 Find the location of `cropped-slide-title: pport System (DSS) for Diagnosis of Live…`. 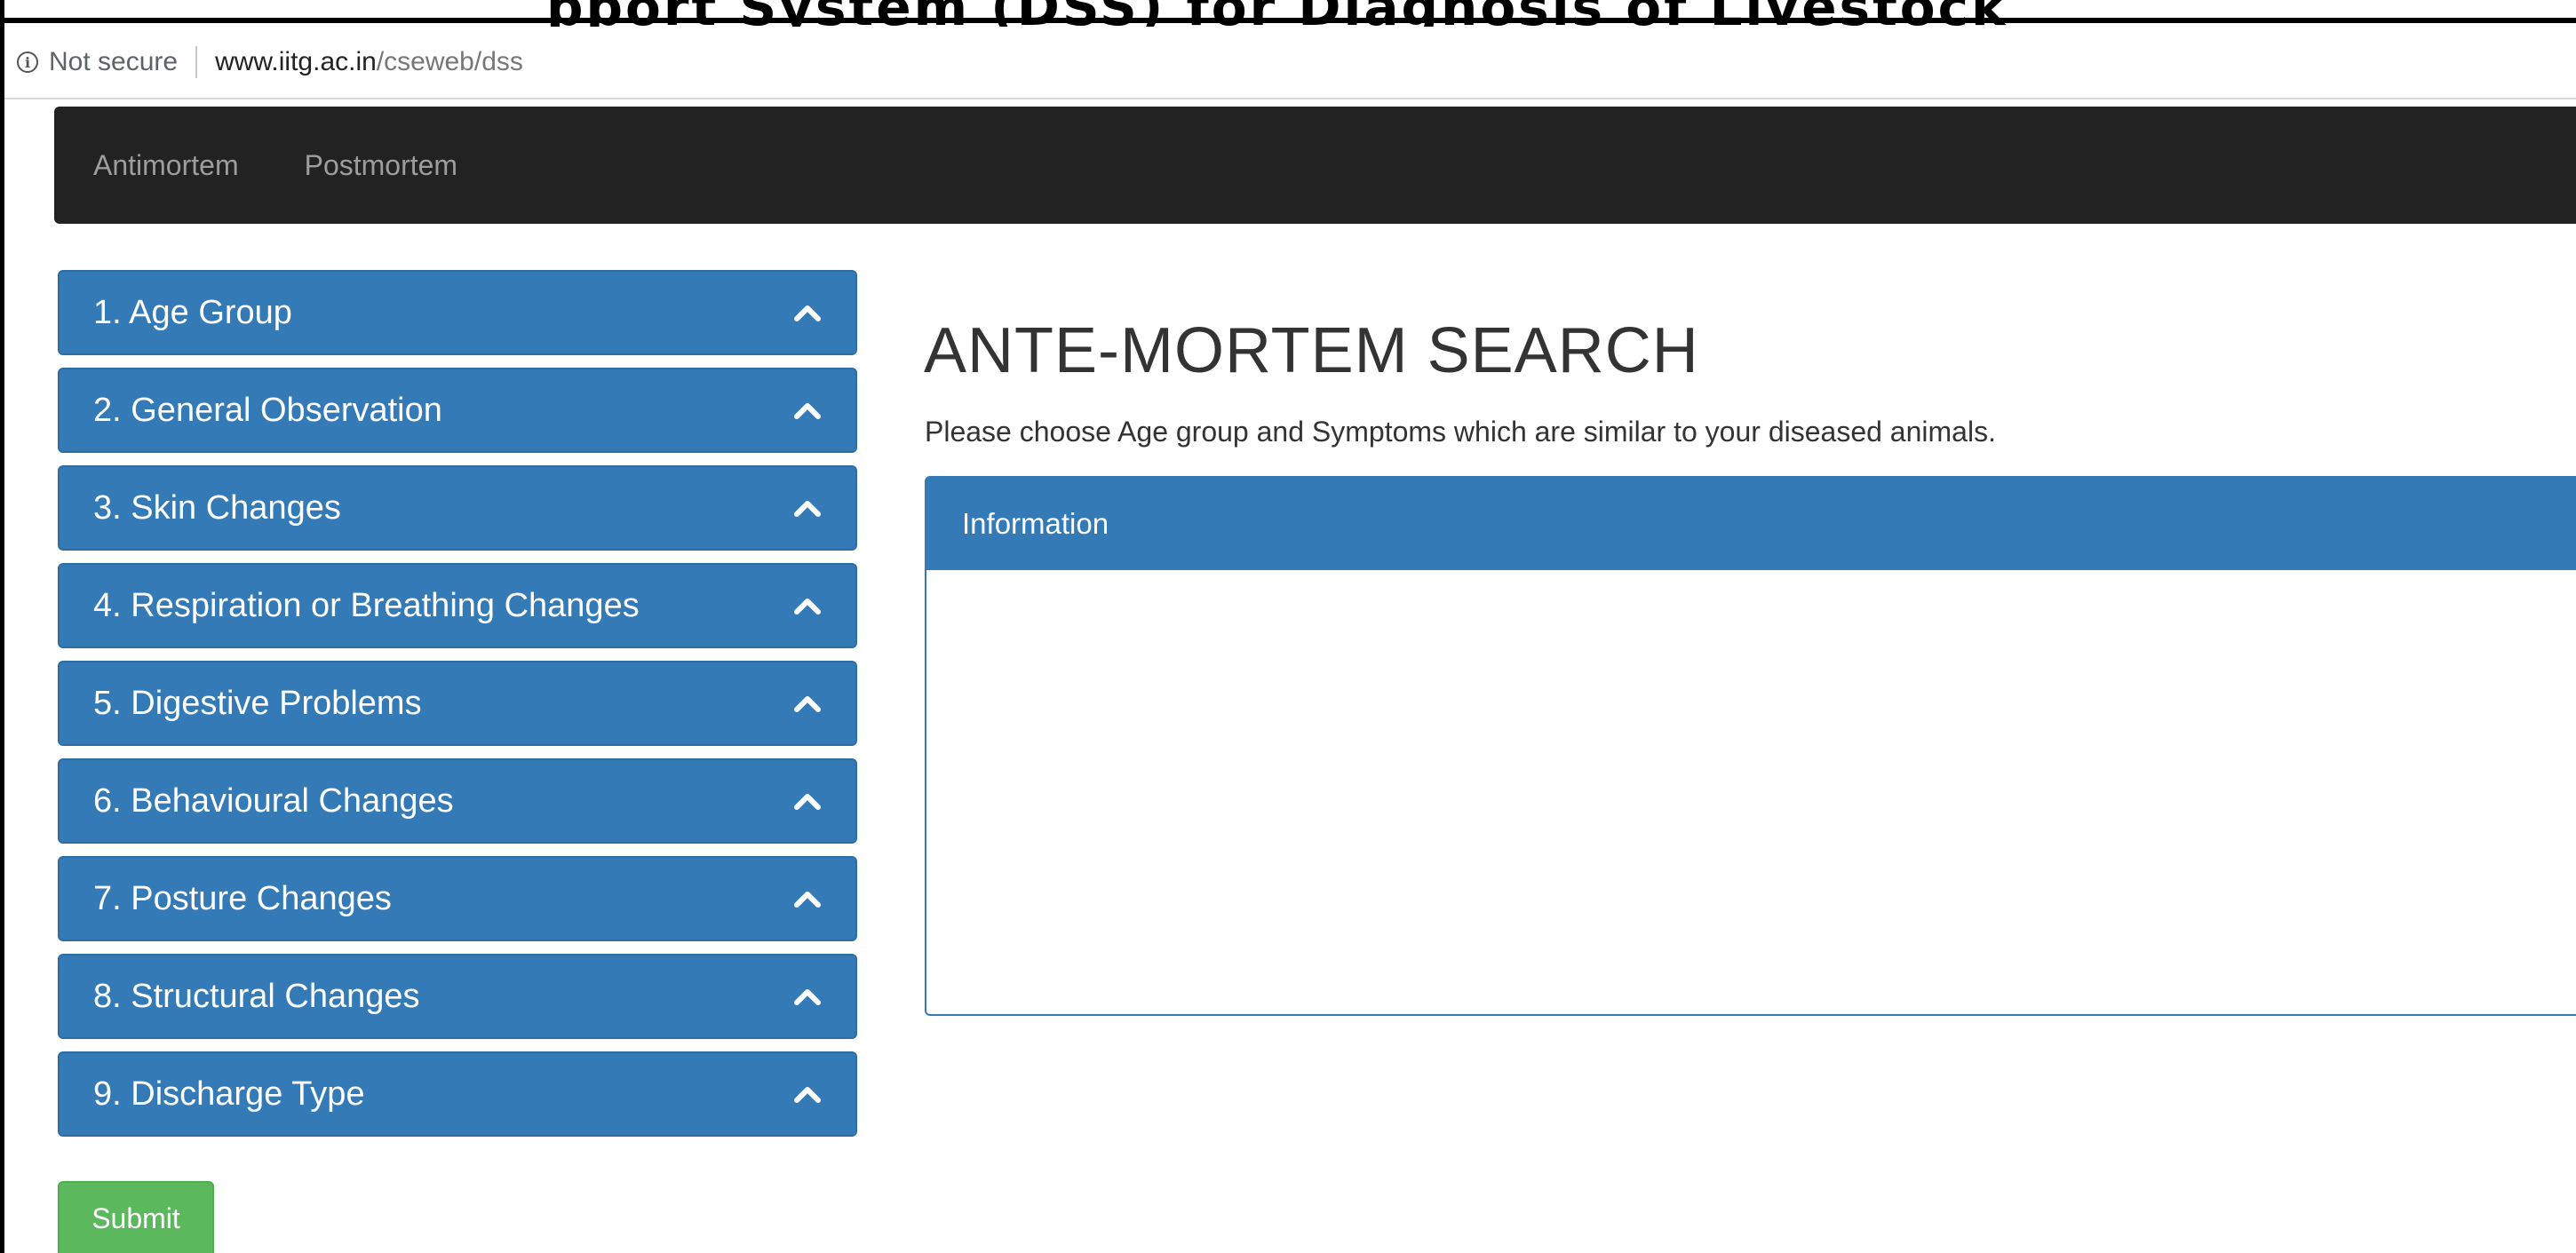

cropped-slide-title: pport System (DSS) for Diagnosis of Live… is located at coordinates (1290, 14).